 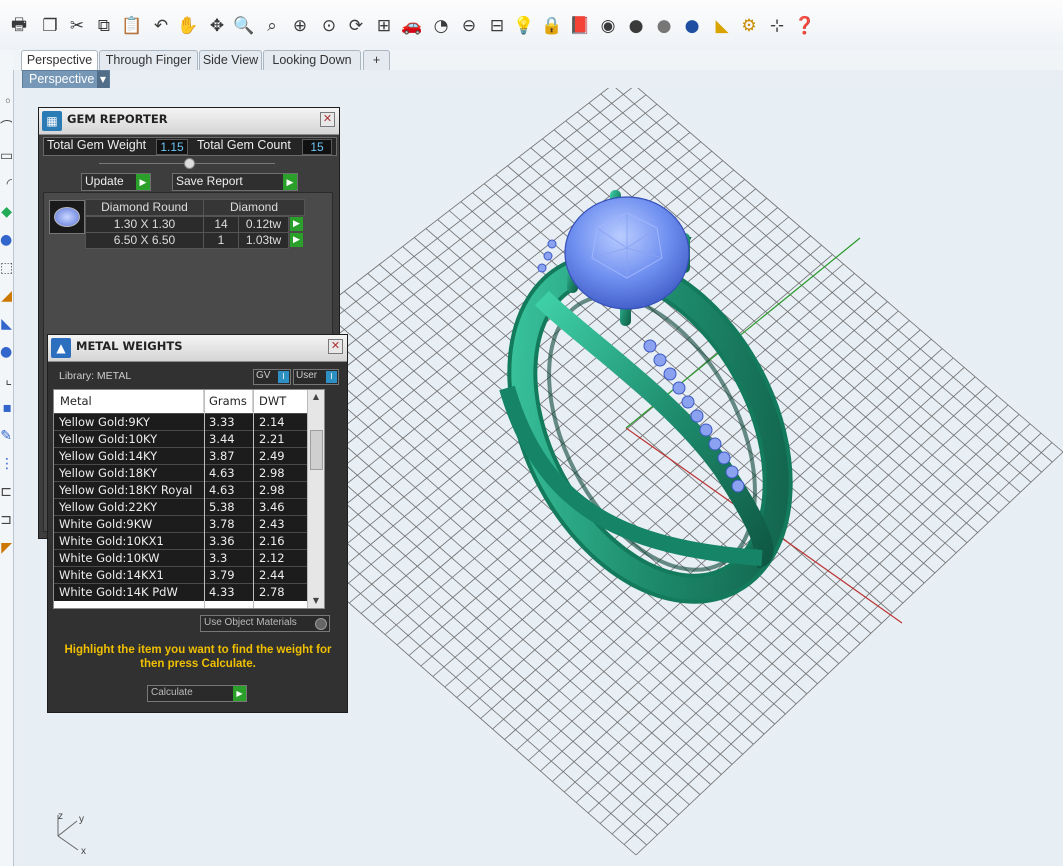 I want to click on gem-row-size: 1.30 X 1.30, so click(x=144, y=224).